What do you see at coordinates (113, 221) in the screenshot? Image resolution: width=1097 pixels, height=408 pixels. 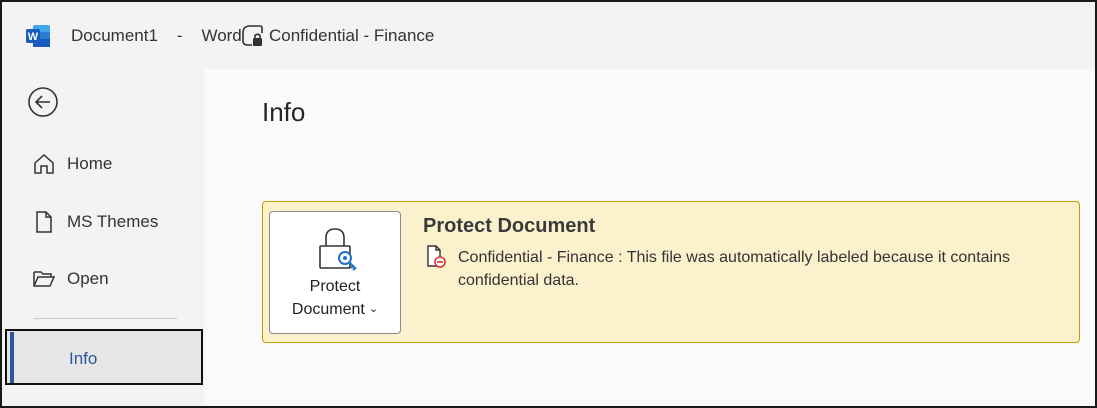 I see `nav-item-label: MS Themes` at bounding box center [113, 221].